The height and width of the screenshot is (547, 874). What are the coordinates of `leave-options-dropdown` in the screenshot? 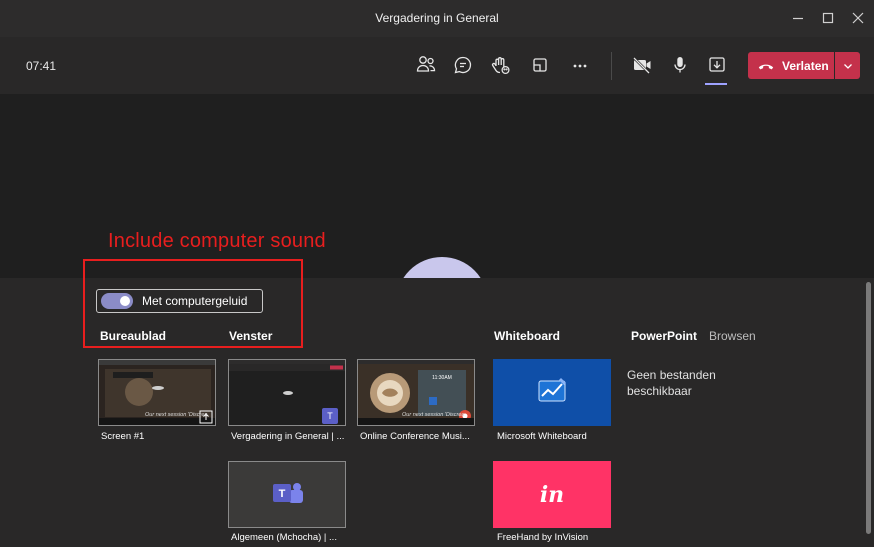 It's located at (847, 65).